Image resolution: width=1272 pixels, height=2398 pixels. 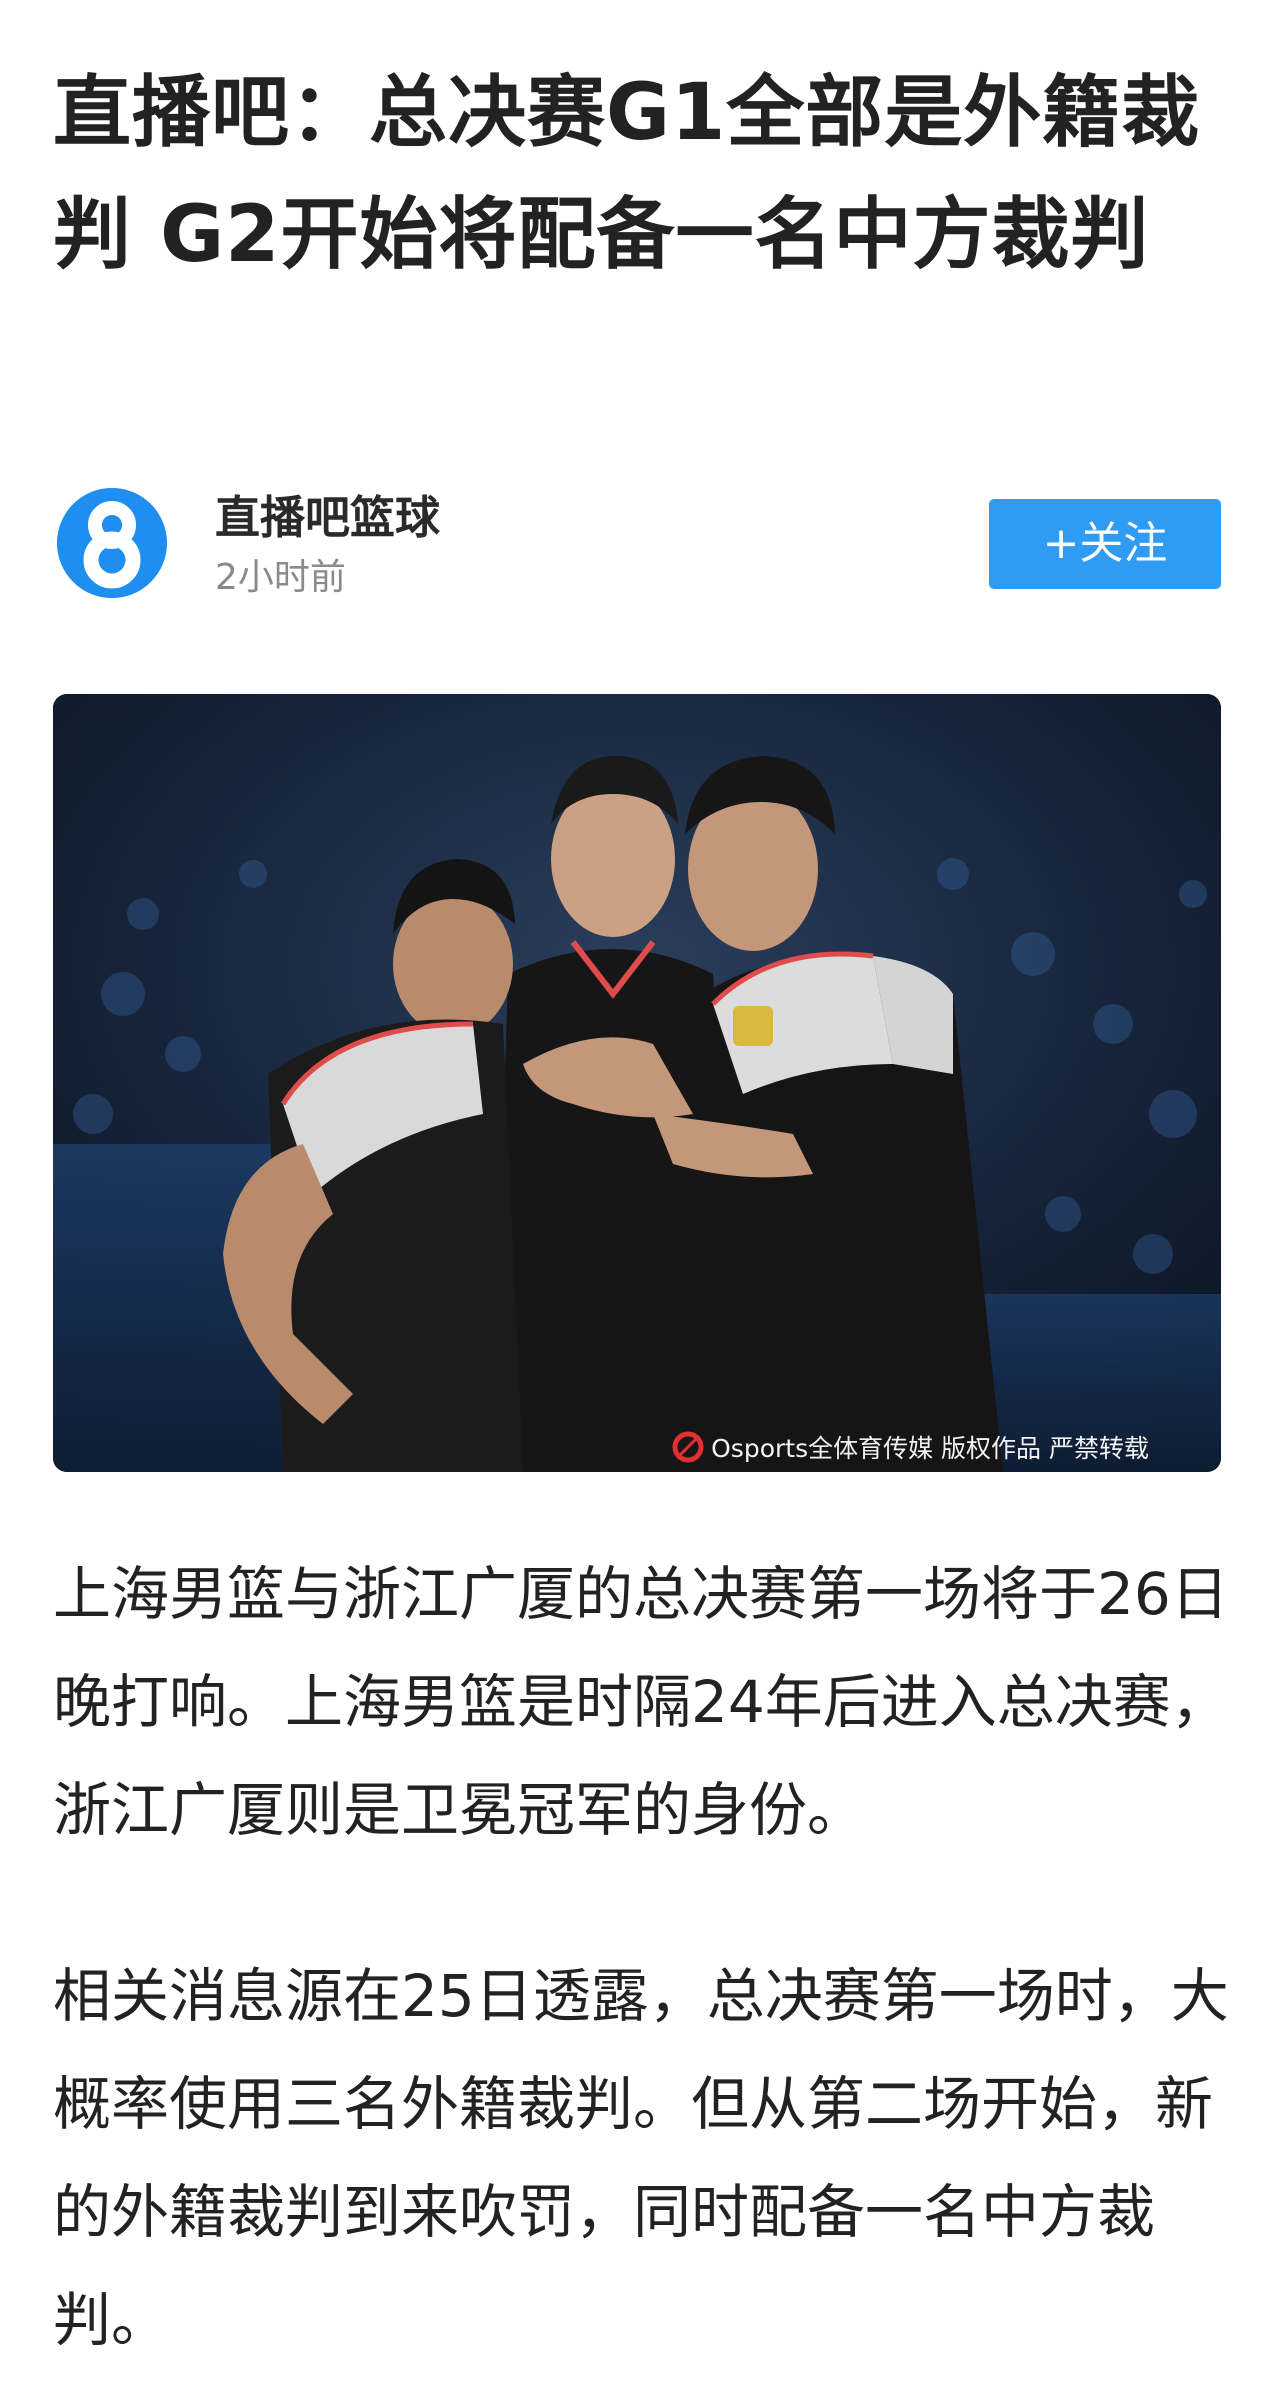 I want to click on article-title: 直播吧：总决赛G1全部是外籍裁判 G2开始将配备一名中方裁判, so click(x=627, y=174).